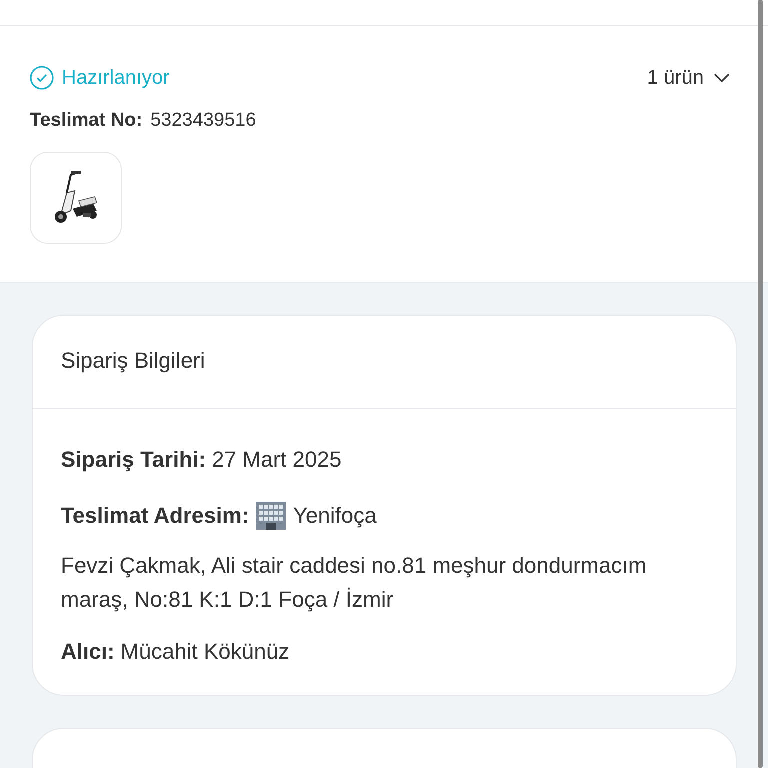 The width and height of the screenshot is (768, 768). I want to click on field-label: Teslimat Adresim:, so click(155, 516).